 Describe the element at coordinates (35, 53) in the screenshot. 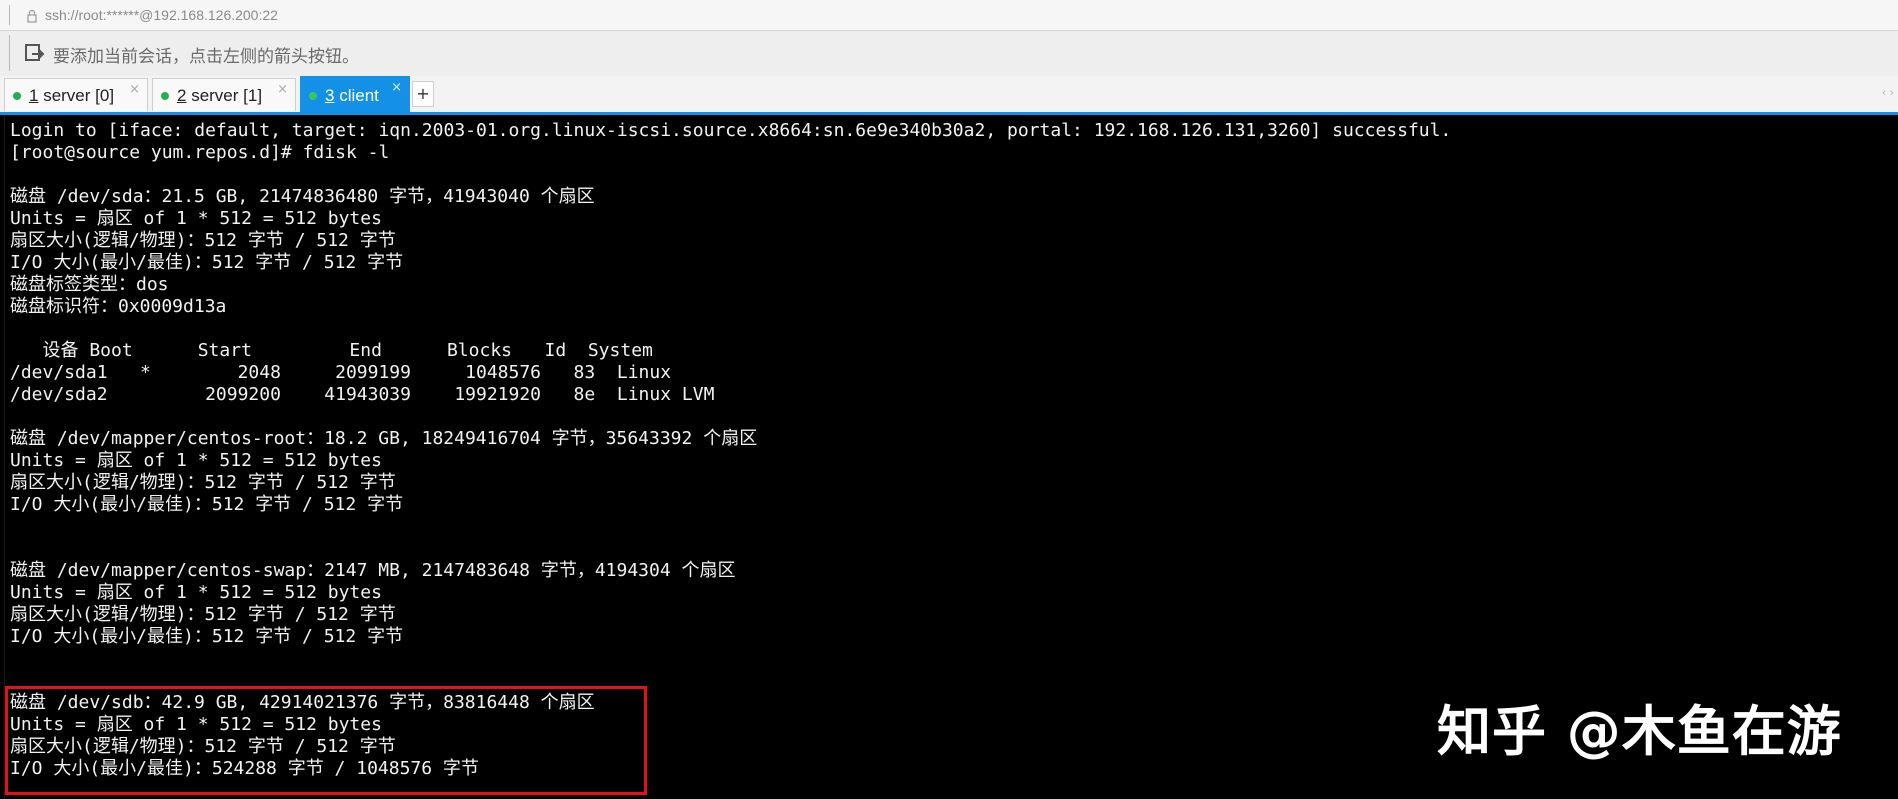

I see `add-session-arrow-icon` at that location.